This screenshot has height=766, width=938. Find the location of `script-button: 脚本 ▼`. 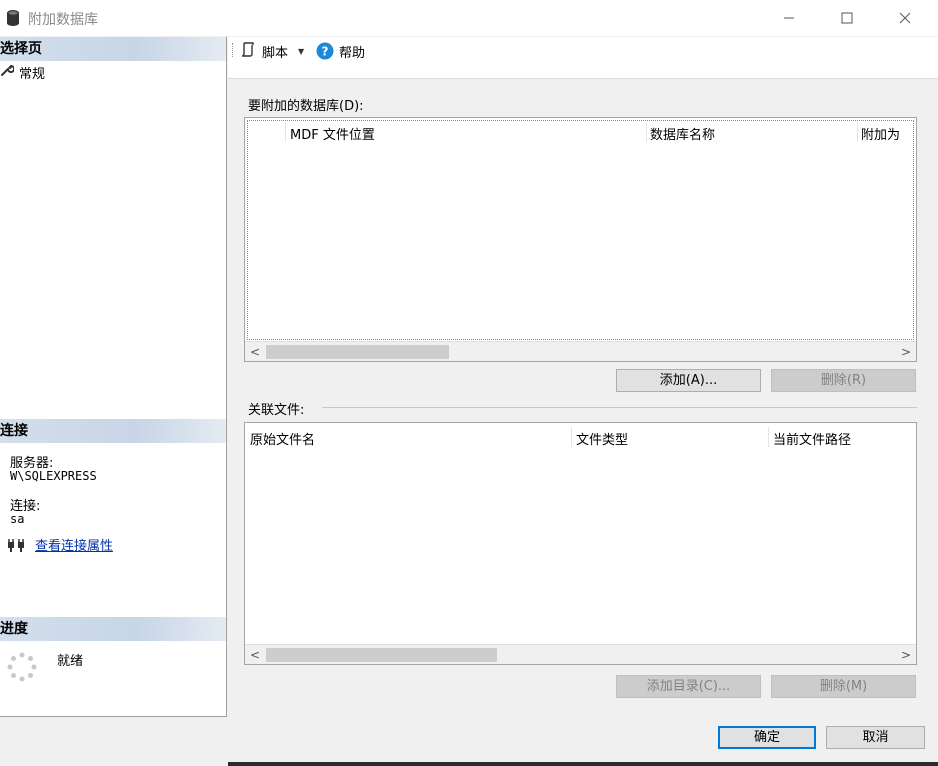

script-button: 脚本 ▼ is located at coordinates (272, 51).